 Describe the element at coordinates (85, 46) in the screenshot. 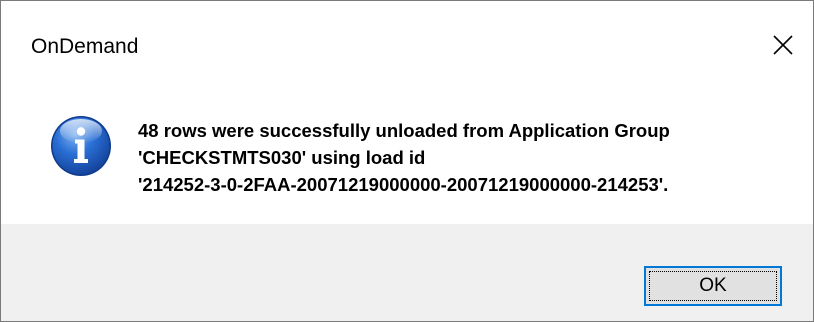

I see `window-title: OnDemand` at that location.